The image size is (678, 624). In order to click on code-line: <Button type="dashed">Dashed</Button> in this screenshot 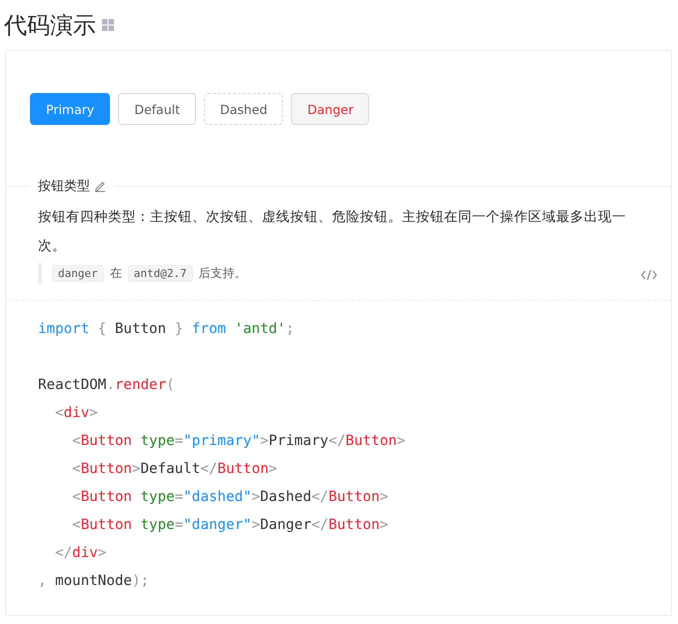, I will do `click(229, 497)`.